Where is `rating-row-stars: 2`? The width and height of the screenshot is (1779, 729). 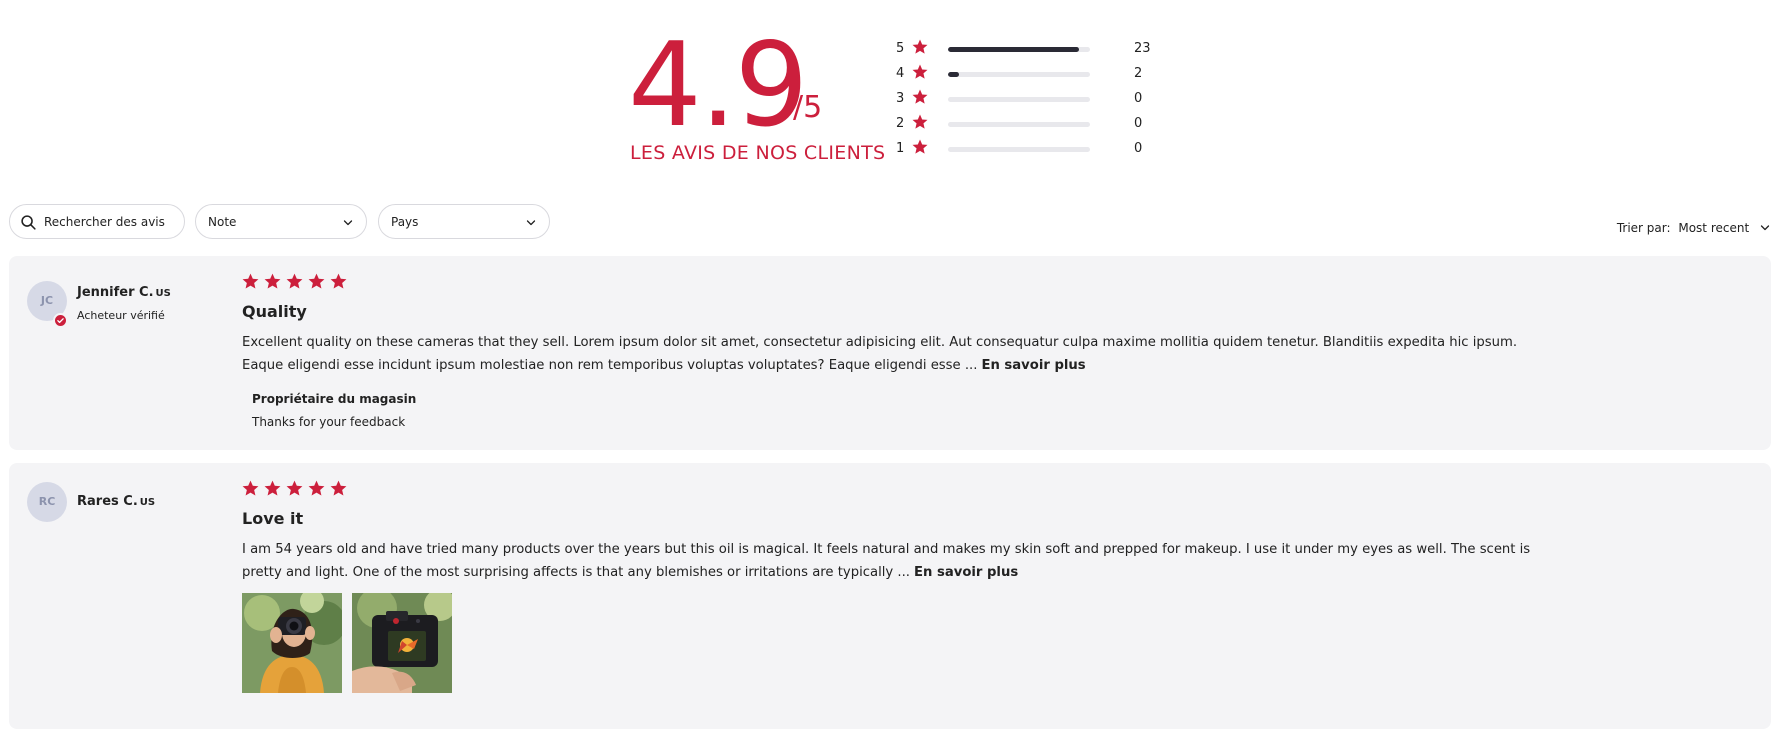
rating-row-stars: 2 is located at coordinates (900, 123).